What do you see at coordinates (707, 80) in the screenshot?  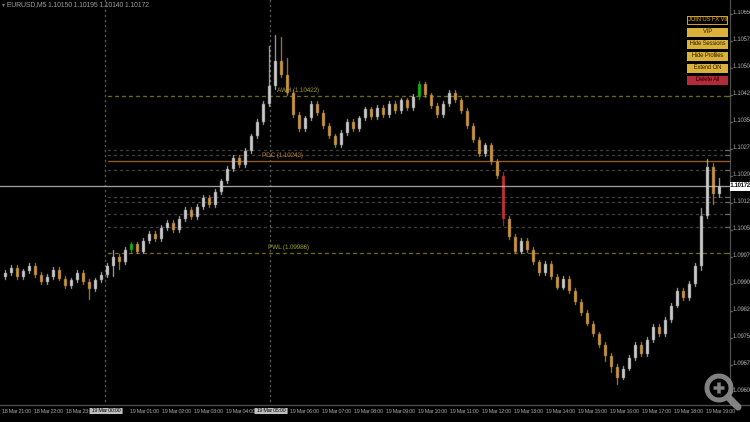 I see `delete-all-button: Delete All` at bounding box center [707, 80].